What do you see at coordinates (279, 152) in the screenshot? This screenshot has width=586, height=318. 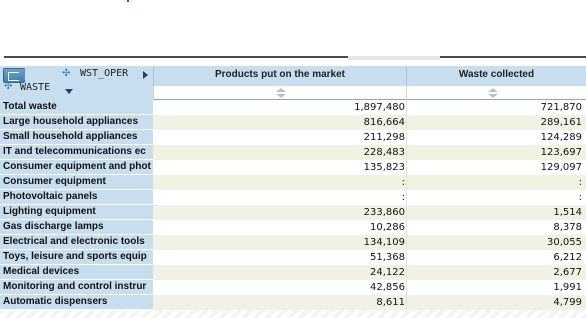 I see `cell-products: 228,483` at bounding box center [279, 152].